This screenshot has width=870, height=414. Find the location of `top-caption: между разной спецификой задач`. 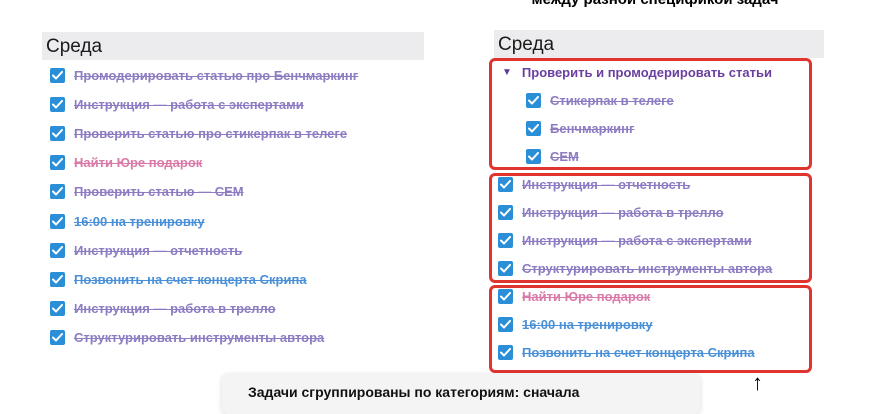

top-caption: между разной спецификой задач is located at coordinates (655, 4).